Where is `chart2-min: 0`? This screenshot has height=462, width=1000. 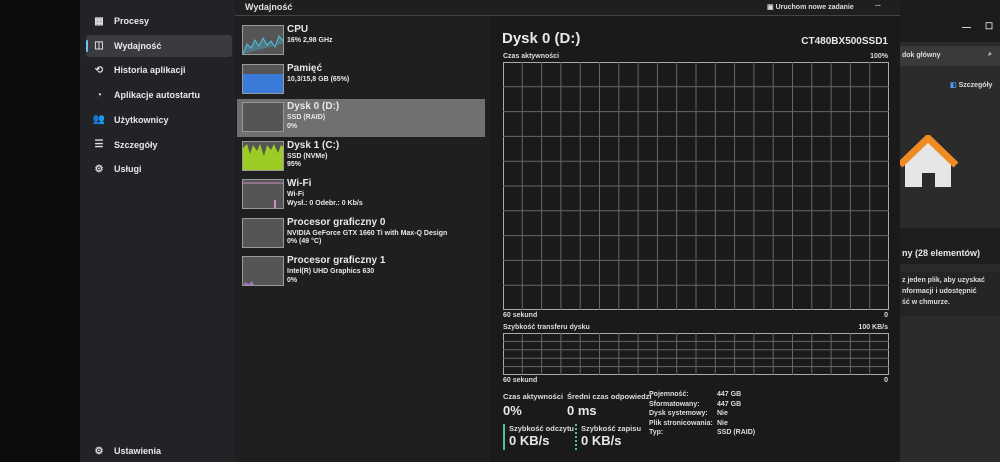 chart2-min: 0 is located at coordinates (886, 380).